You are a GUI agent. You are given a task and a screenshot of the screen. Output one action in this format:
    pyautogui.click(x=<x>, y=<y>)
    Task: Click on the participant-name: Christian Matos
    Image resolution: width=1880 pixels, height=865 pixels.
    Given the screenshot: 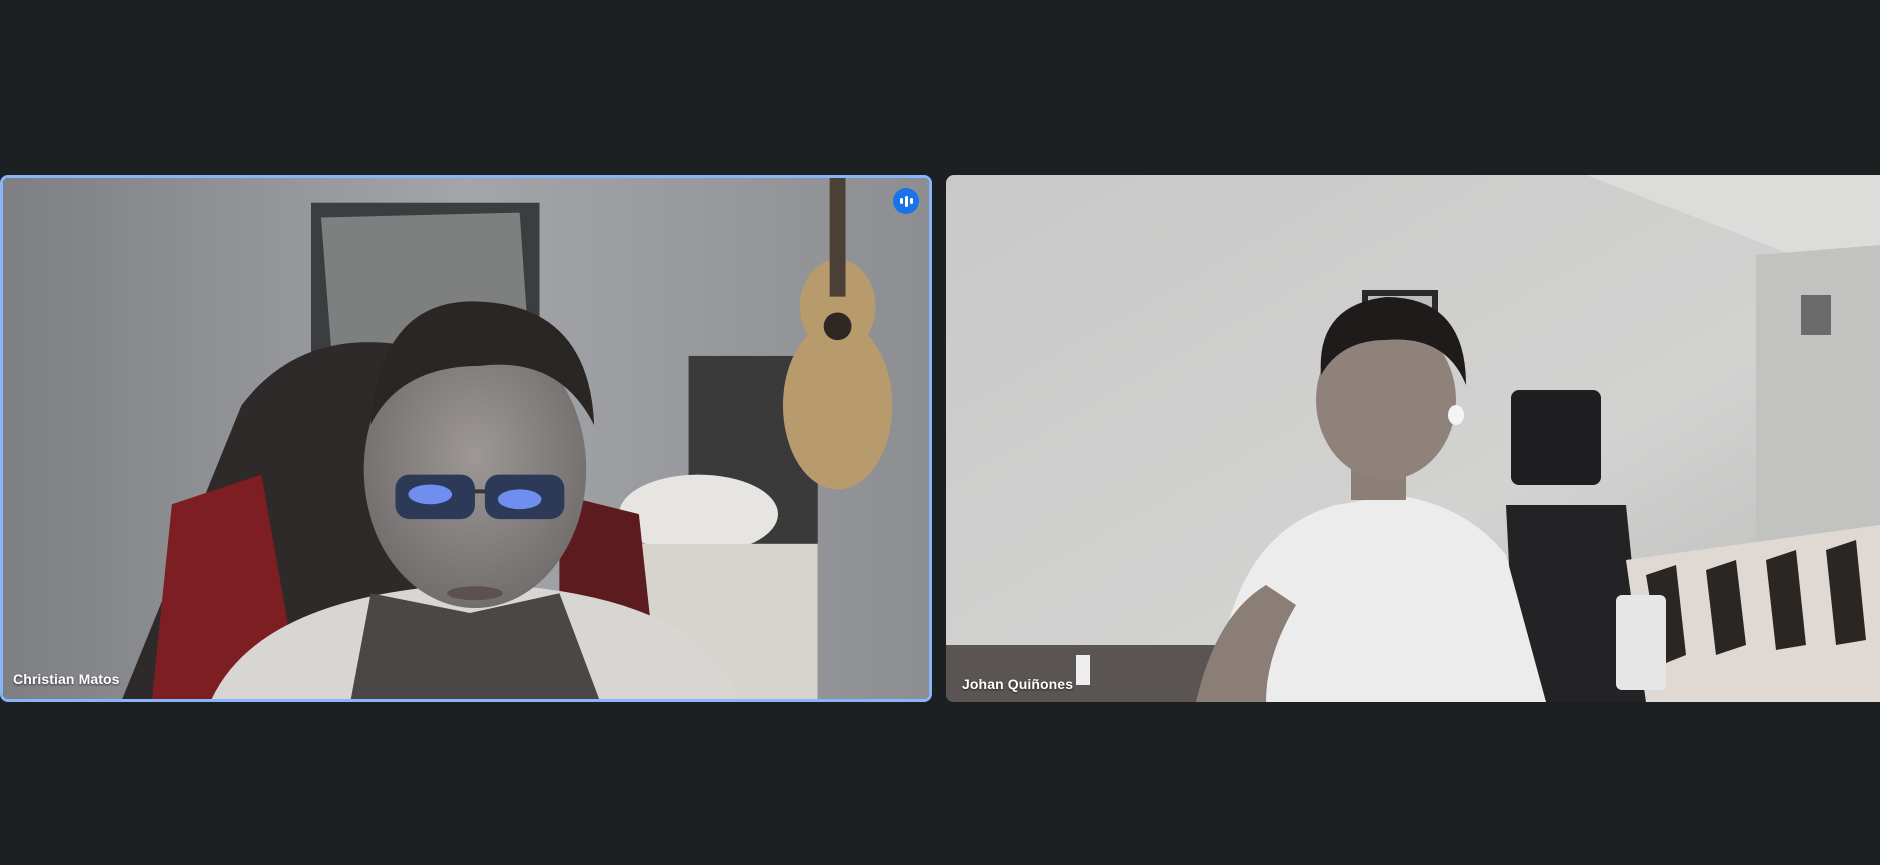 What is the action you would take?
    pyautogui.click(x=66, y=679)
    